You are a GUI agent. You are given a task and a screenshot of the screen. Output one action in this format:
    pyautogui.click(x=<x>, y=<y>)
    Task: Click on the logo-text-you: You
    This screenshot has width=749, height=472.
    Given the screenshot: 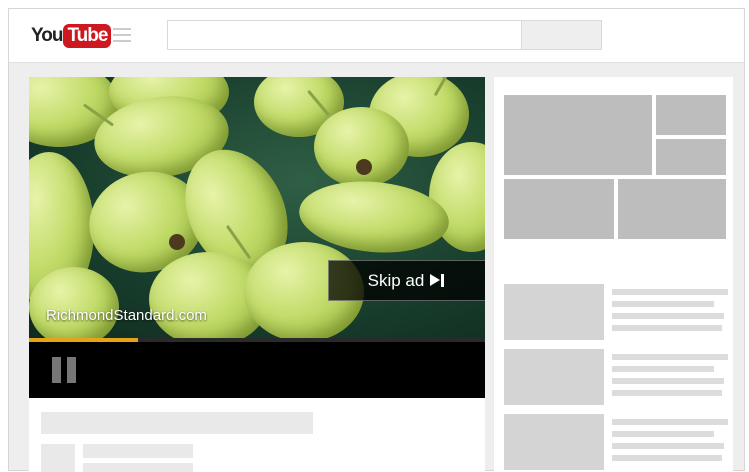 What is the action you would take?
    pyautogui.click(x=47, y=35)
    